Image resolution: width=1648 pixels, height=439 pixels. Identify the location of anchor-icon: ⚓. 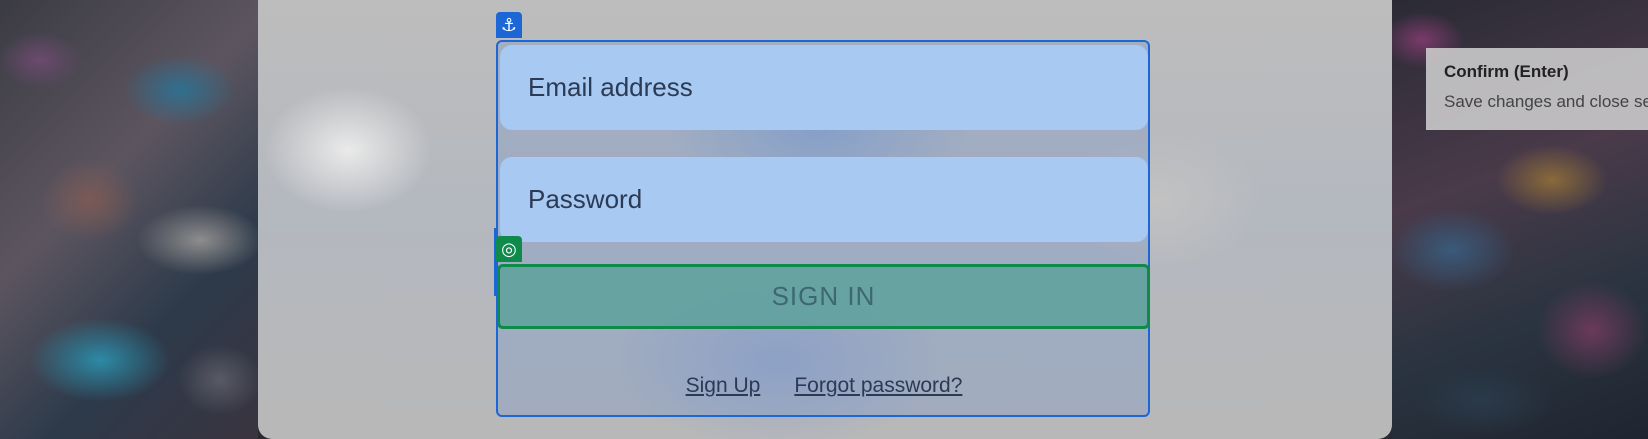
(509, 25).